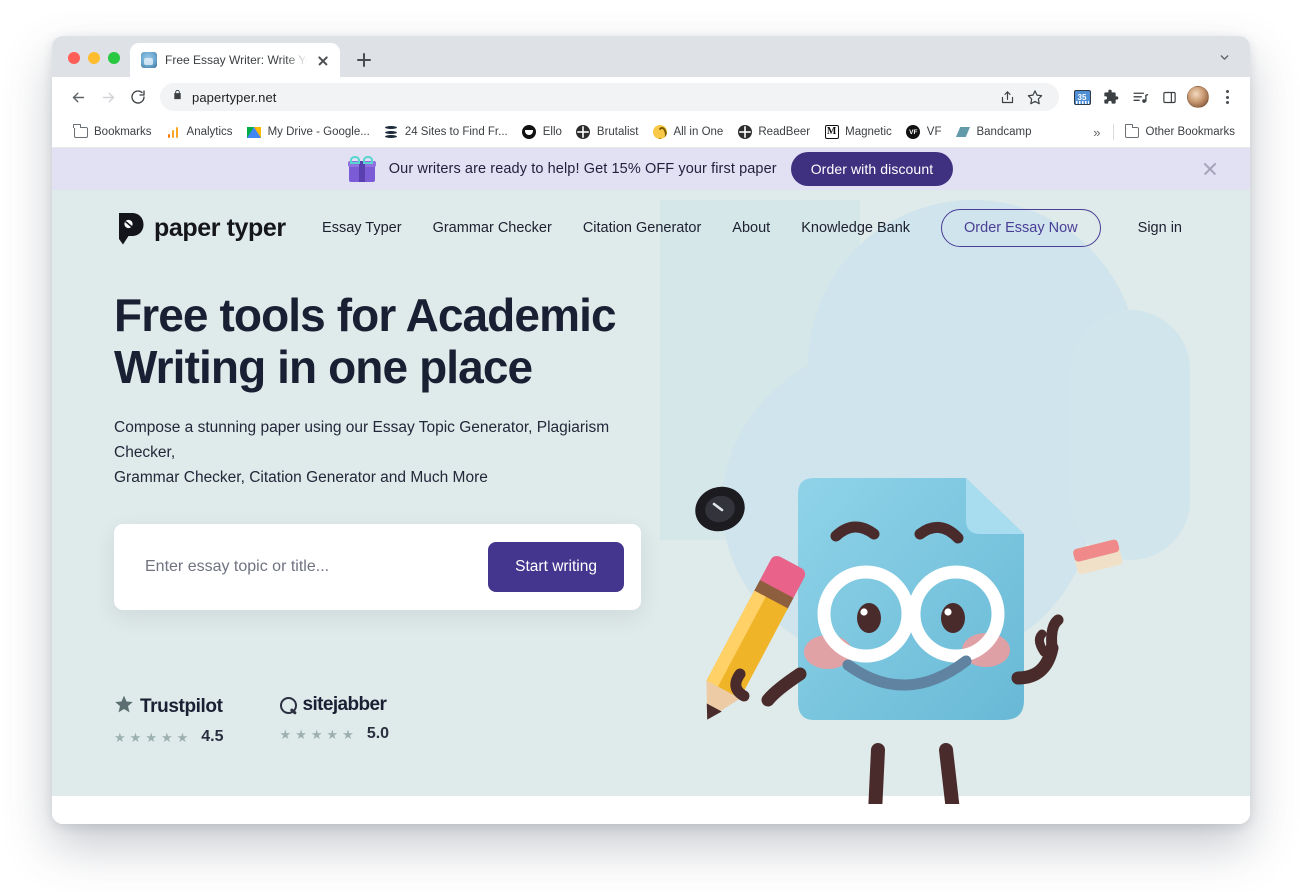 This screenshot has width=1300, height=892. I want to click on other-bookmarks-button: Other Bookmarks, so click(1180, 132).